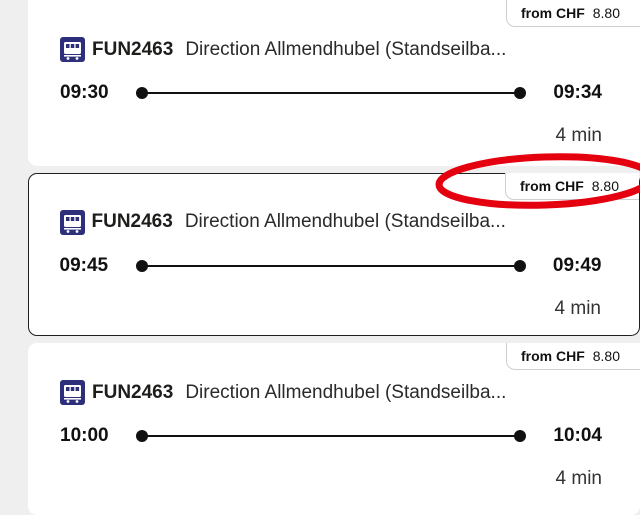  What do you see at coordinates (84, 265) in the screenshot?
I see `departure-time: 09:45` at bounding box center [84, 265].